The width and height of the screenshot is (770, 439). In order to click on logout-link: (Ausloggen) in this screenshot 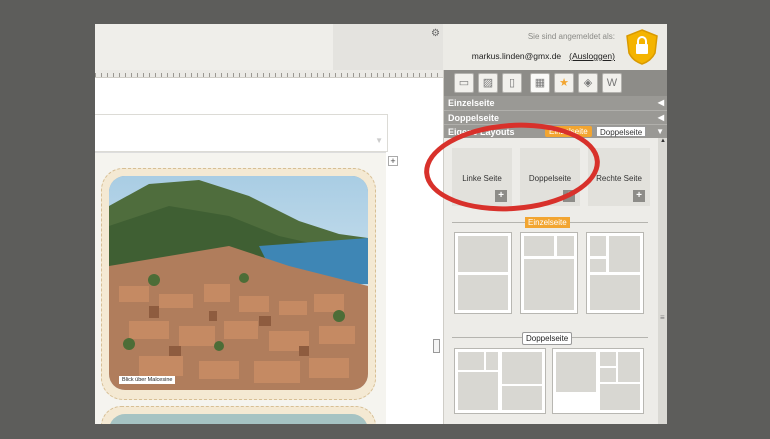, I will do `click(592, 56)`.